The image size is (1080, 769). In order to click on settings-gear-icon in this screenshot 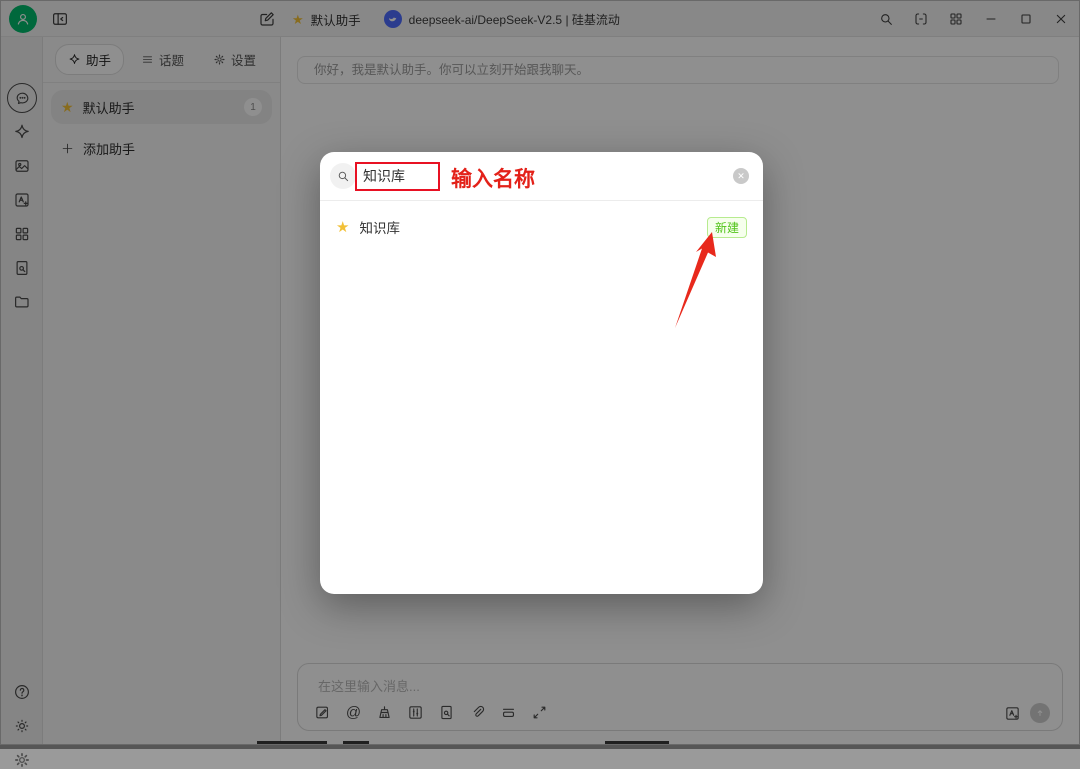, I will do `click(22, 760)`.